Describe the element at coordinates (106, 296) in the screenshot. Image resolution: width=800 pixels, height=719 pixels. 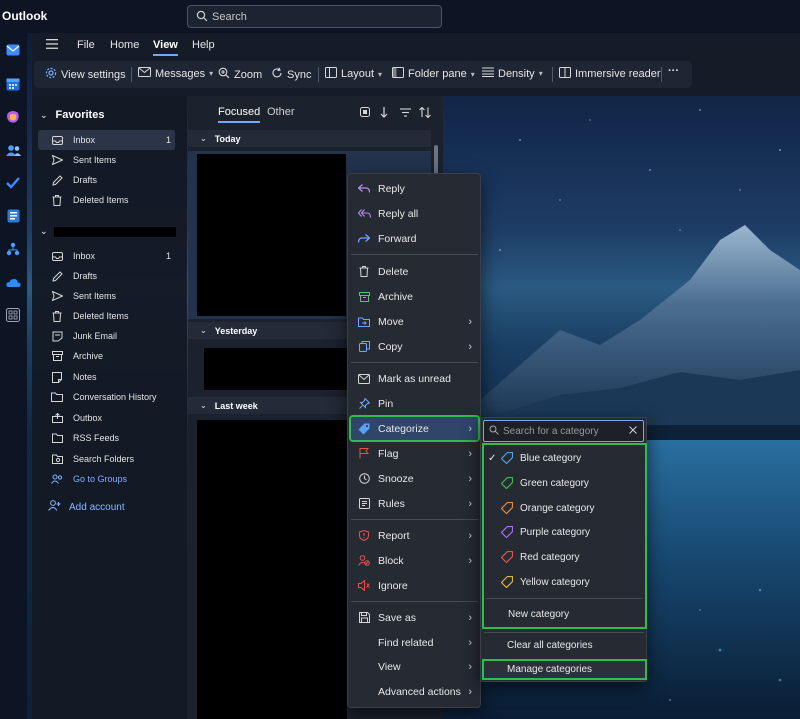
I see `folder-sent-items: Sent Items` at that location.